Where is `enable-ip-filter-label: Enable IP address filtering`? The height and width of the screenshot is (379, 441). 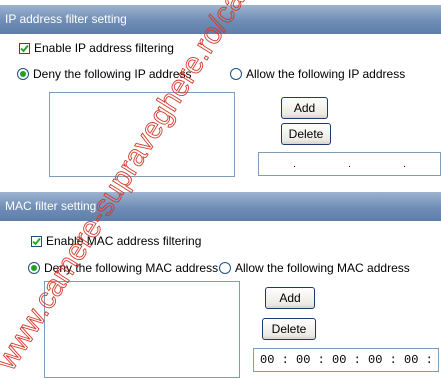
enable-ip-filter-label: Enable IP address filtering is located at coordinates (104, 48).